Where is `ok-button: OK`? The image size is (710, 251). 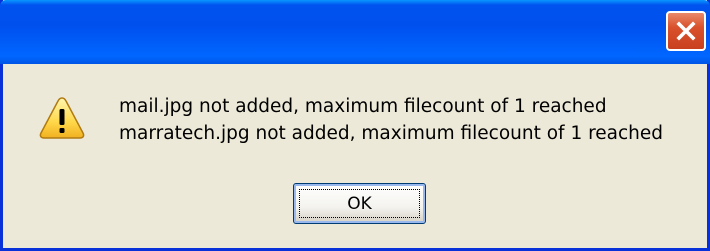
ok-button: OK is located at coordinates (359, 203).